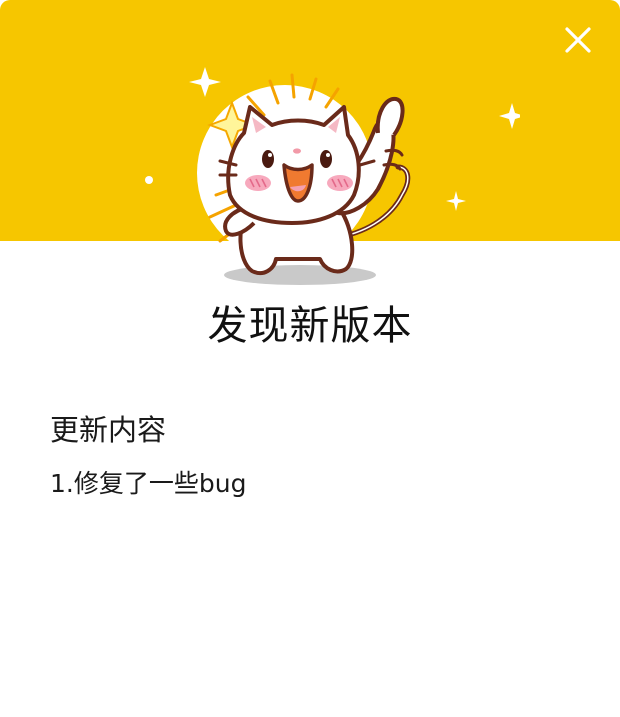 Image resolution: width=620 pixels, height=717 pixels. I want to click on update-content-heading: 更新内容, so click(108, 430).